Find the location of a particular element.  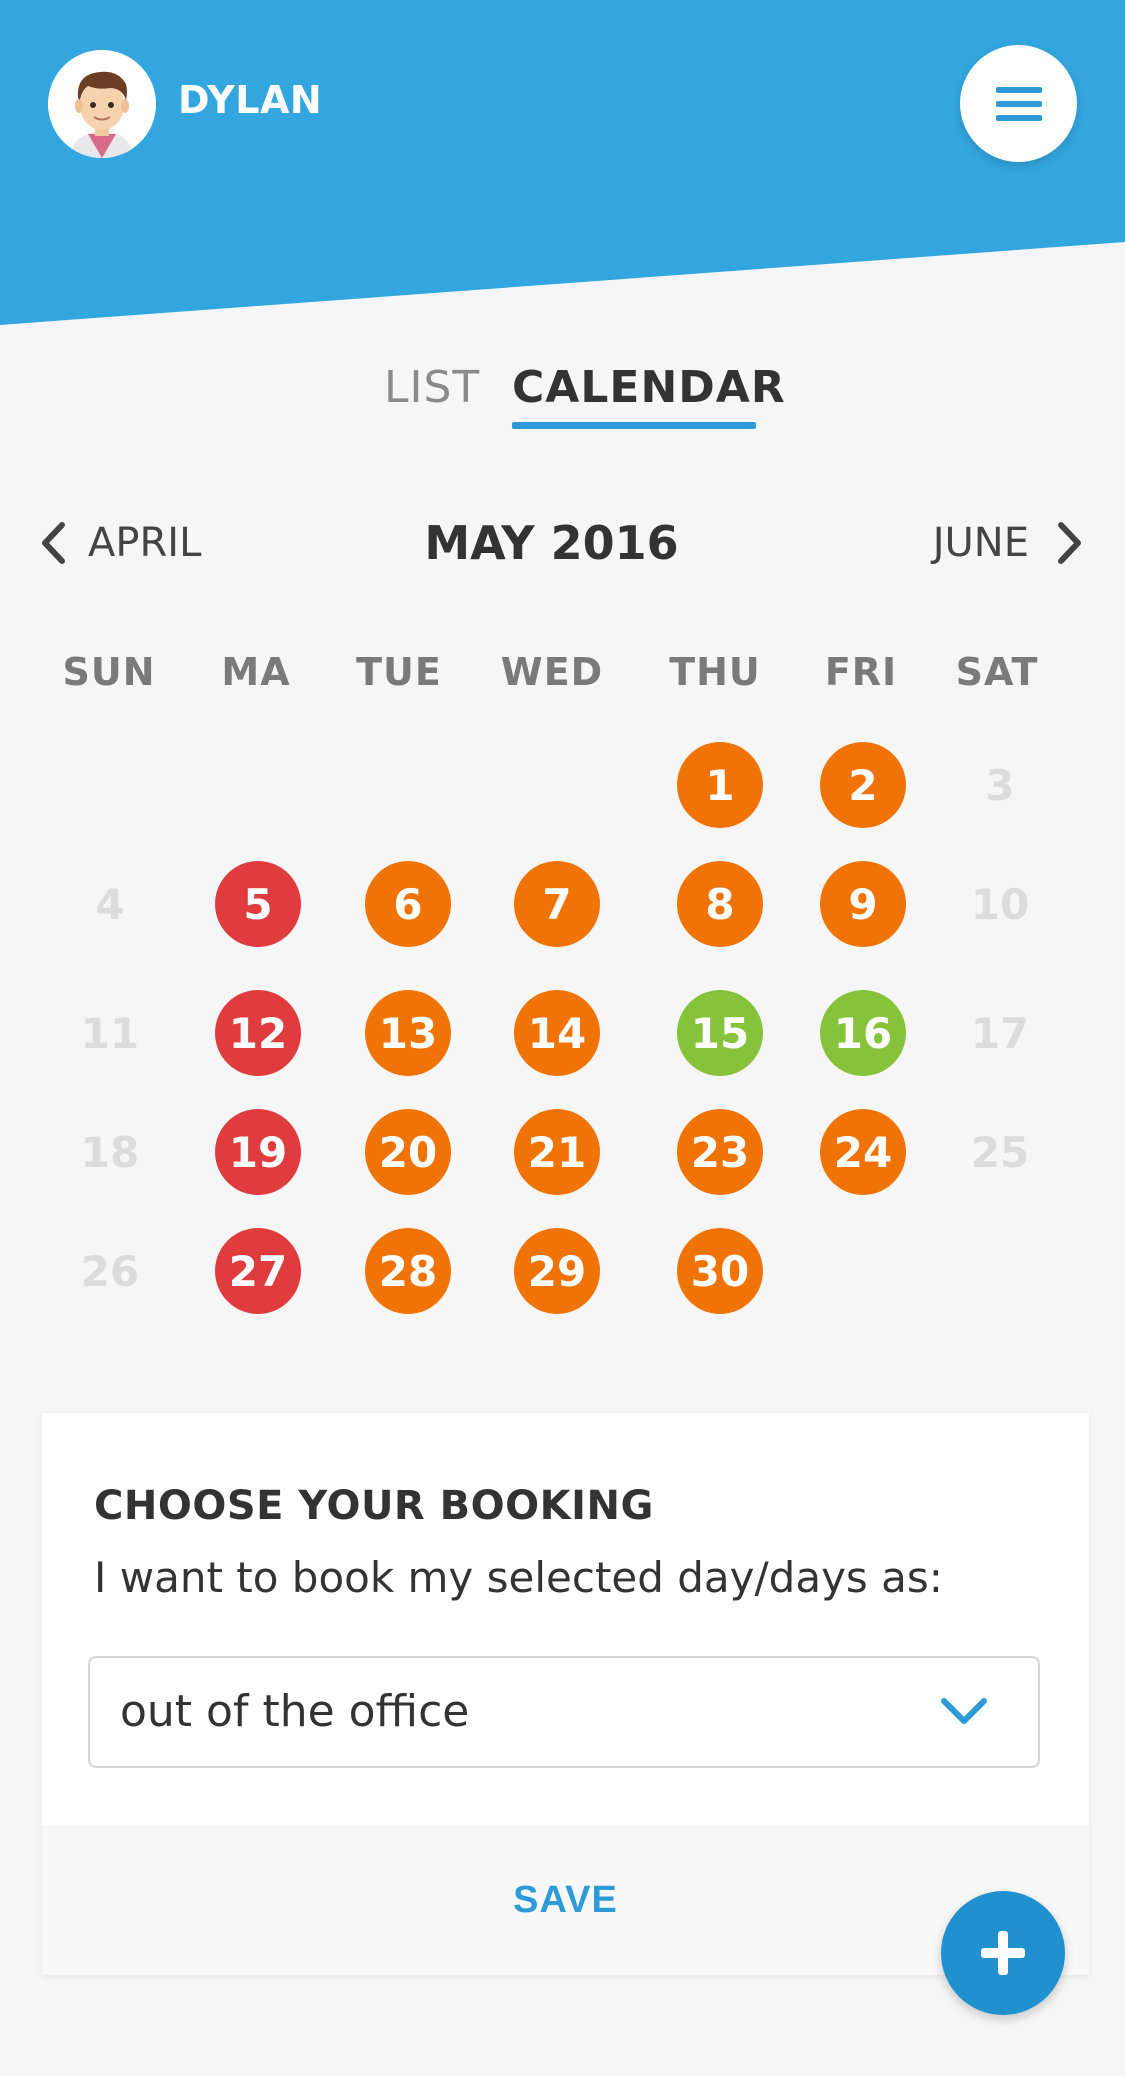

avatar-icon is located at coordinates (102, 104).